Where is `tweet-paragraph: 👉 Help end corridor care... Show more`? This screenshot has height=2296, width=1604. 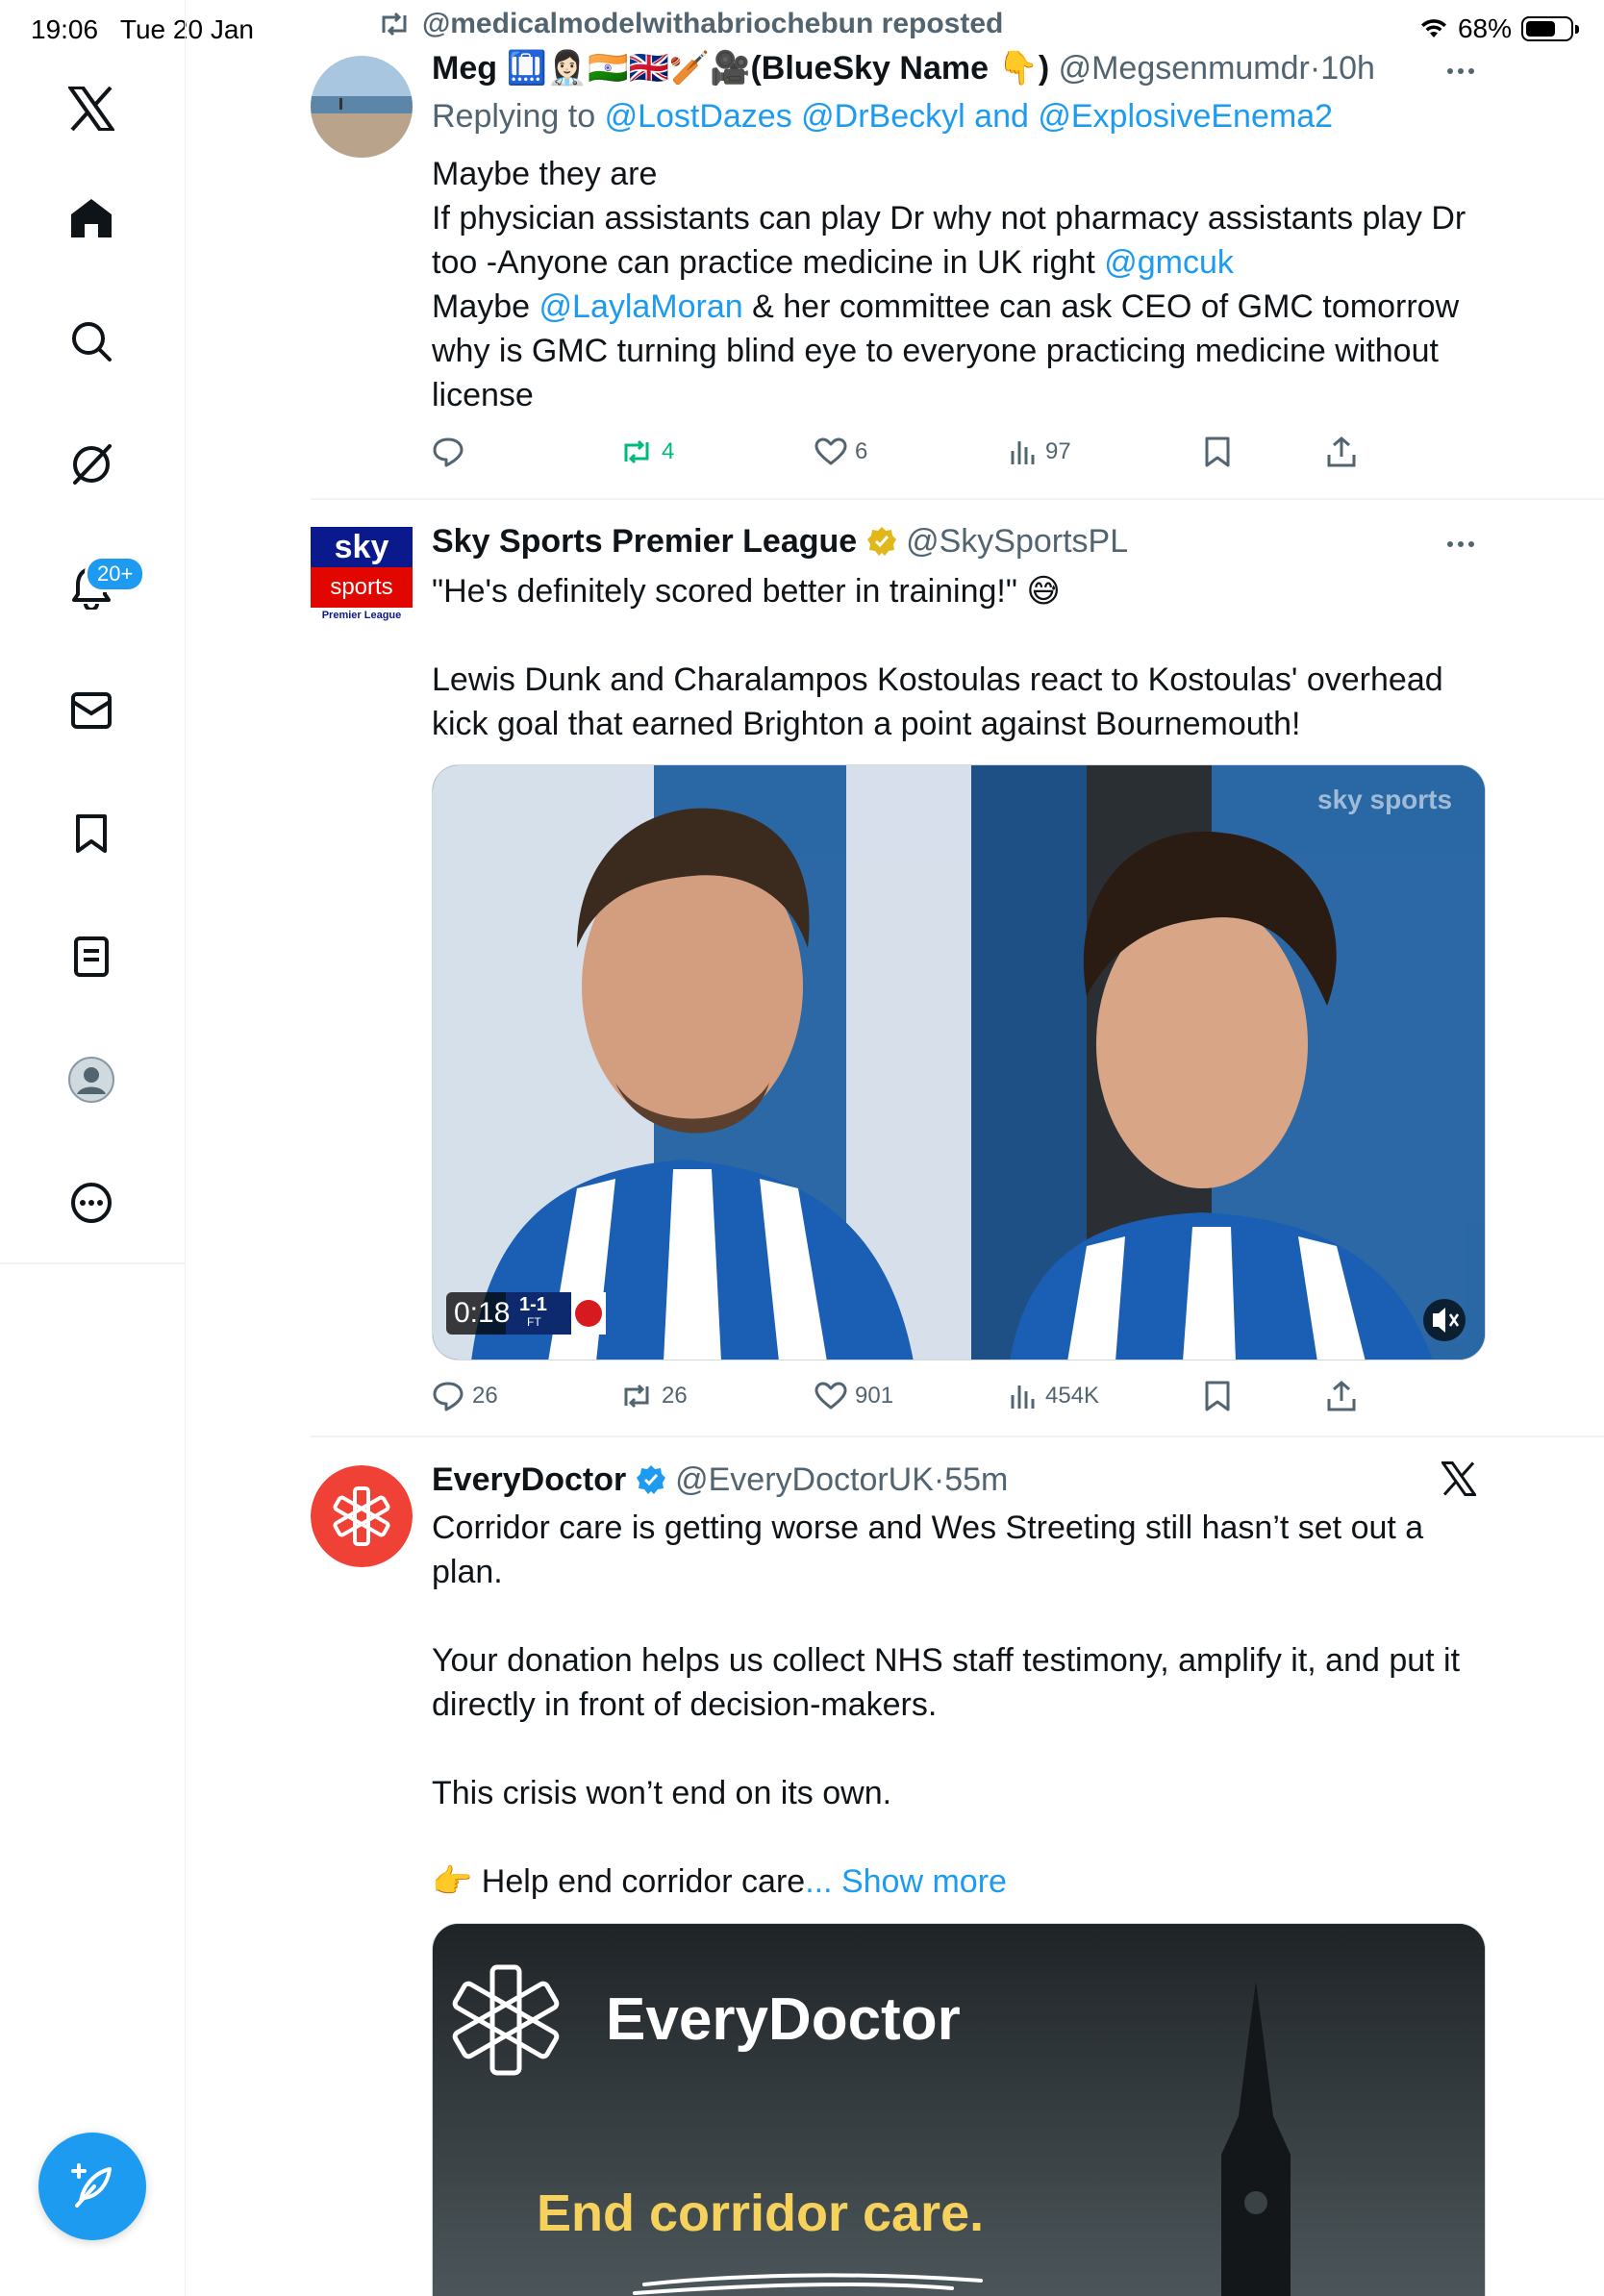
tweet-paragraph: 👉 Help end corridor care... Show more is located at coordinates (959, 1881).